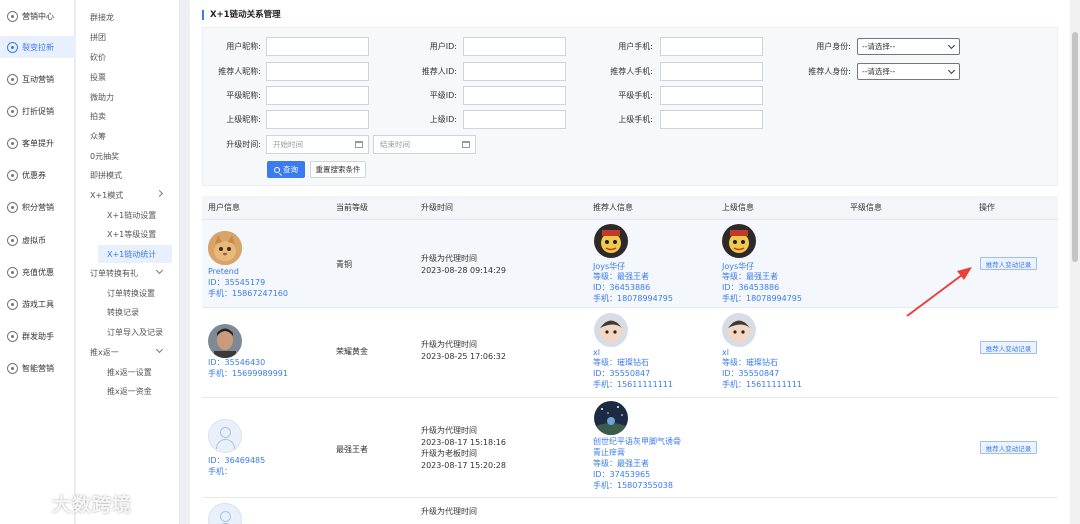  Describe the element at coordinates (621, 362) in the screenshot. I see `referrer-grade: 等级：璀璨钻石` at that location.